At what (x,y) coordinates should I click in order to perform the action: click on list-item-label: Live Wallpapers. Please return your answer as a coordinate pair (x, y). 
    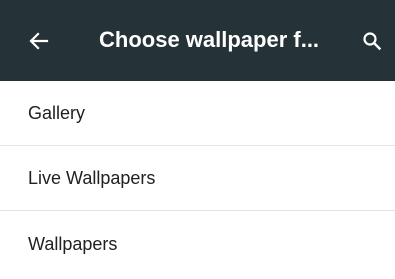
    Looking at the image, I should click on (92, 178).